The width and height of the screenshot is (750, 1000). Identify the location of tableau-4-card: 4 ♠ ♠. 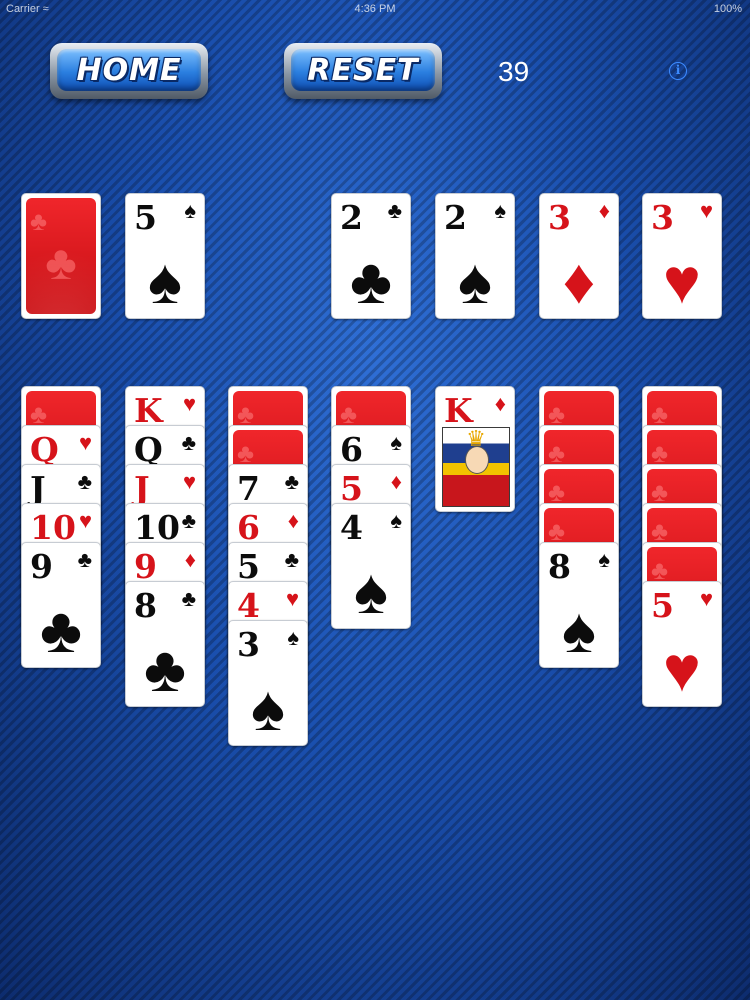
(371, 566).